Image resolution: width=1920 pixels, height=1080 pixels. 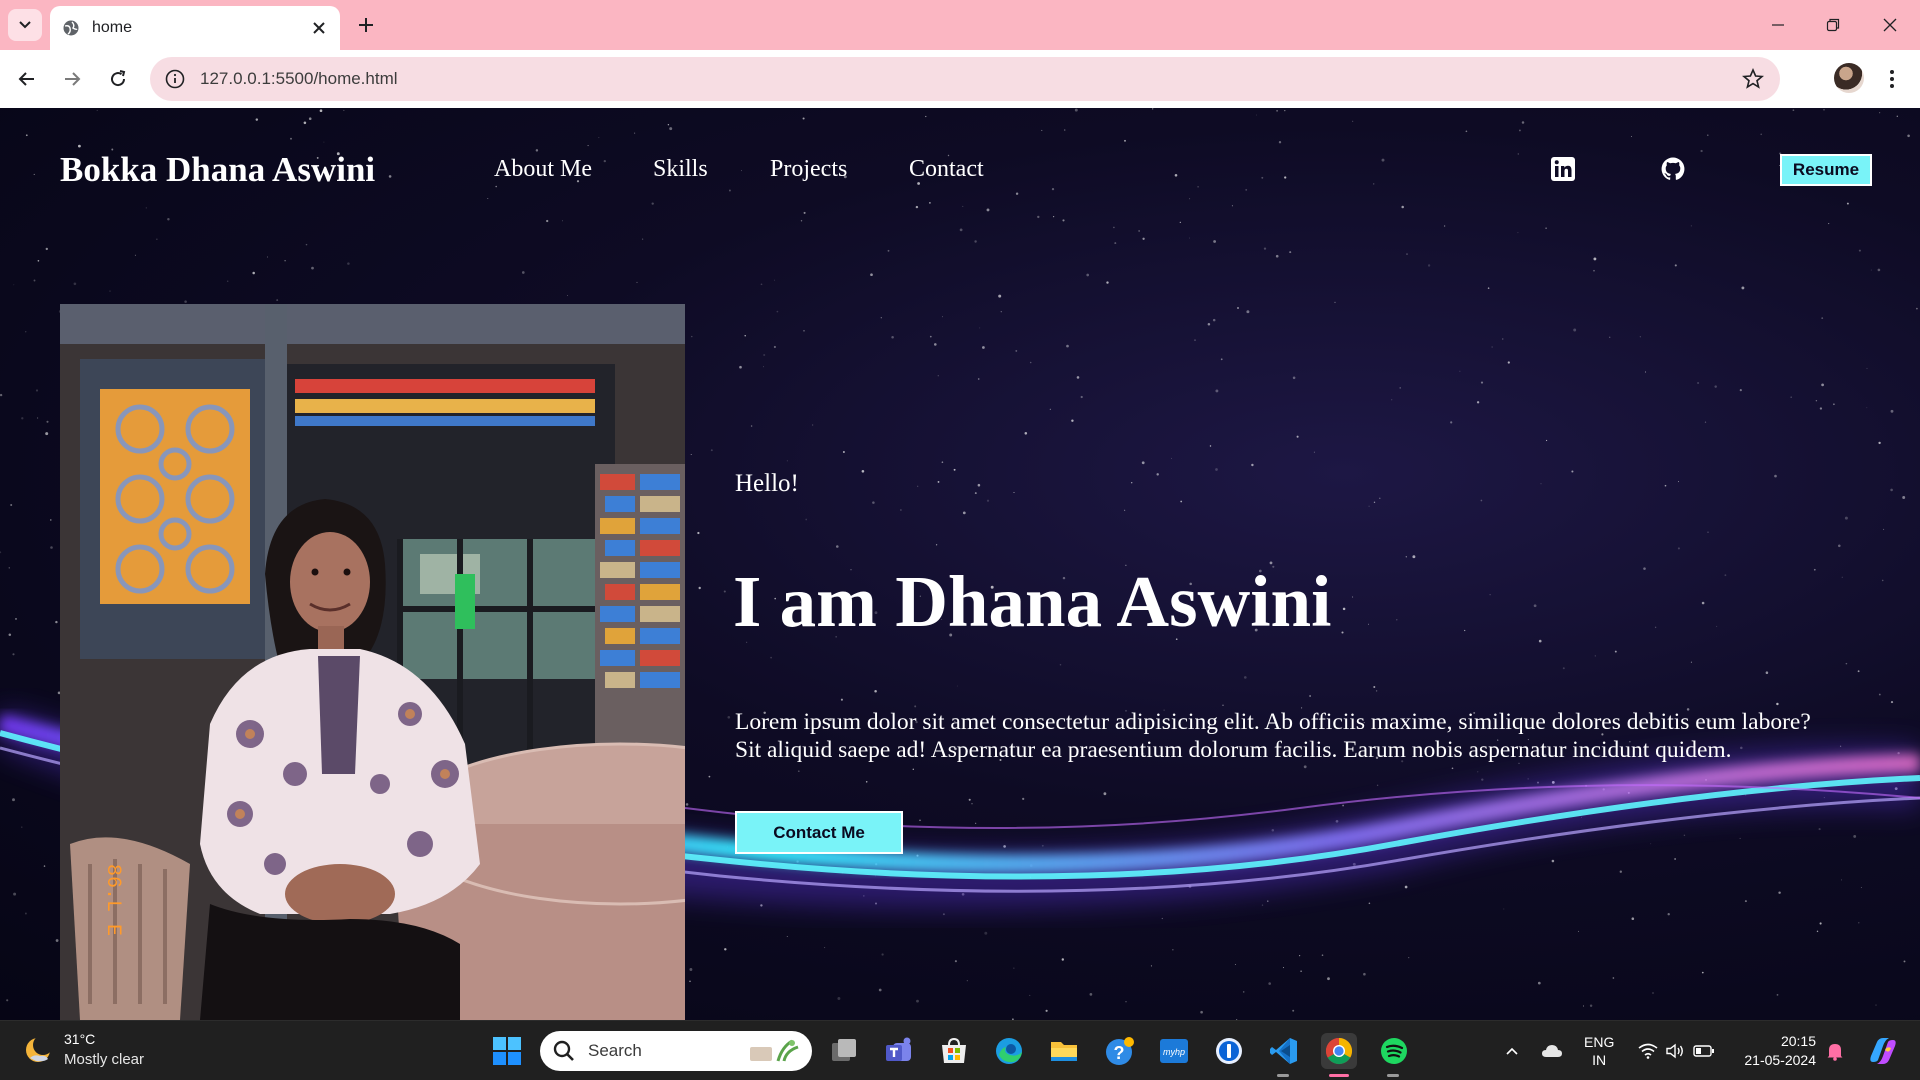 What do you see at coordinates (299, 78) in the screenshot?
I see `url-text: 127.0.0.1:5500/home.html` at bounding box center [299, 78].